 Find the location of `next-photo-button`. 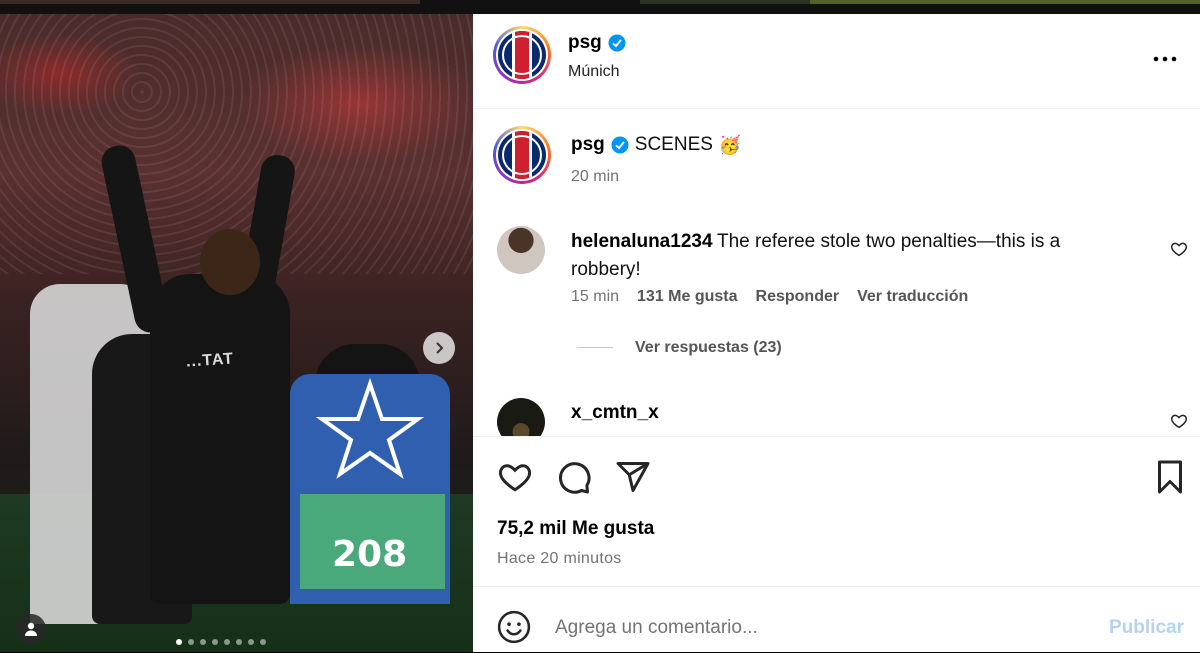

next-photo-button is located at coordinates (439, 348).